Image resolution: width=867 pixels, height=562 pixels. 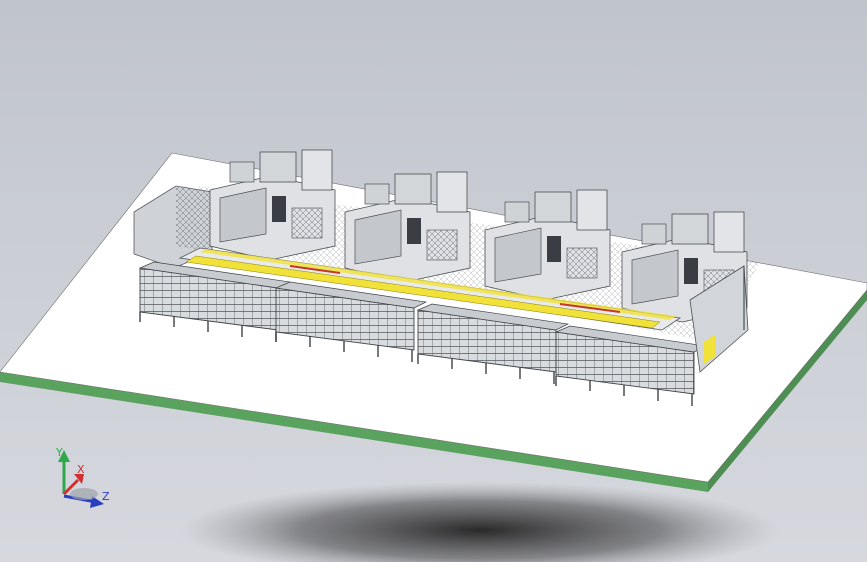 What do you see at coordinates (582, 263) in the screenshot?
I see `cnc-machine-3-side-panel` at bounding box center [582, 263].